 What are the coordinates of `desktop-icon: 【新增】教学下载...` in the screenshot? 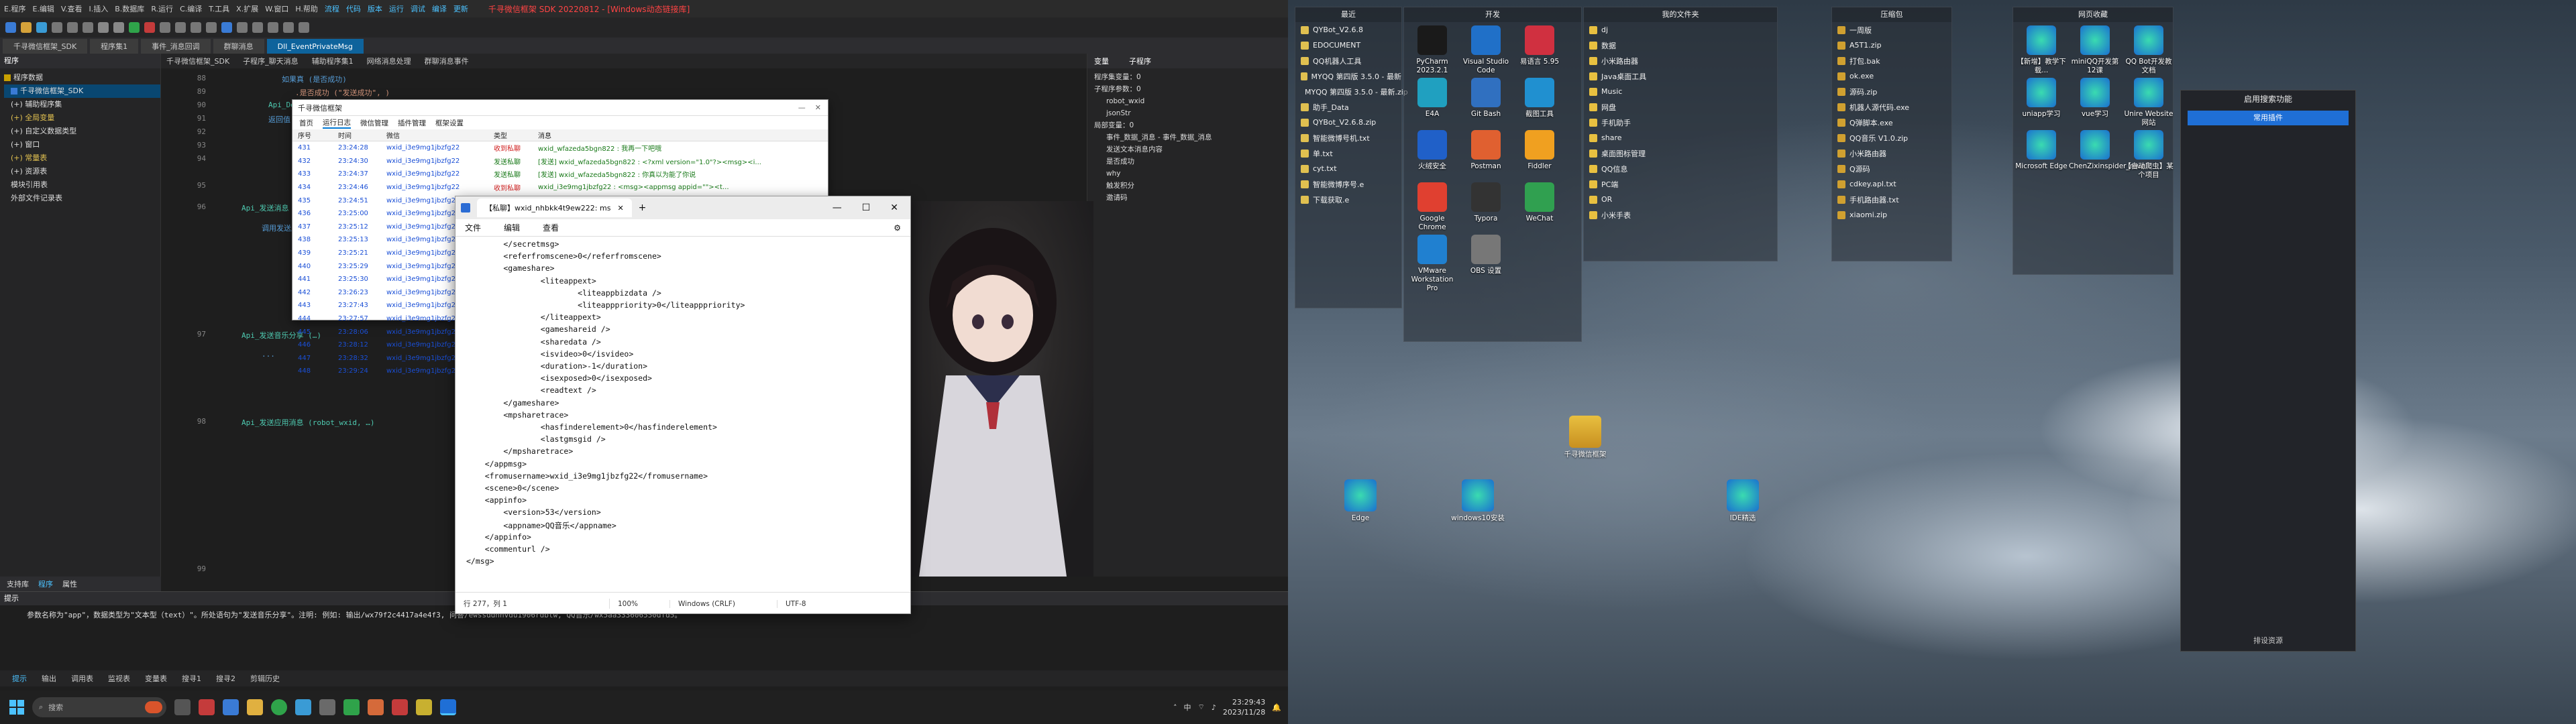 It's located at (2041, 50).